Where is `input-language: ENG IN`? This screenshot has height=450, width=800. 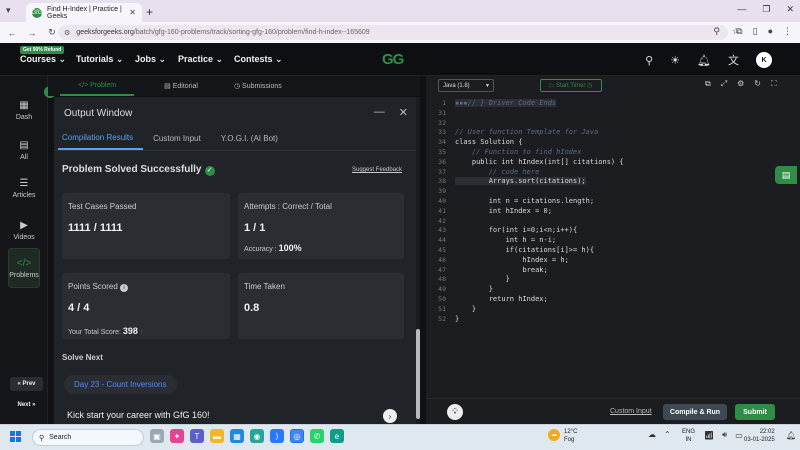 input-language: ENG IN is located at coordinates (688, 436).